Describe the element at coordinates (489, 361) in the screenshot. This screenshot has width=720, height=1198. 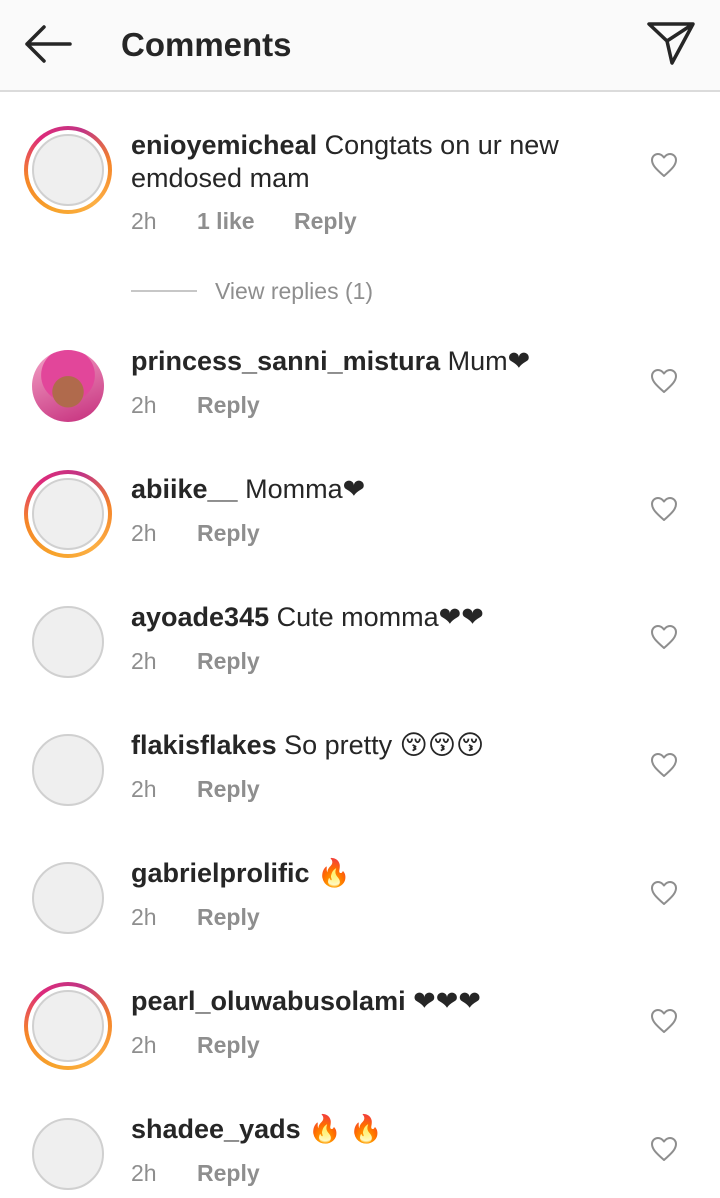
I see `comment-body: Mum❤` at that location.